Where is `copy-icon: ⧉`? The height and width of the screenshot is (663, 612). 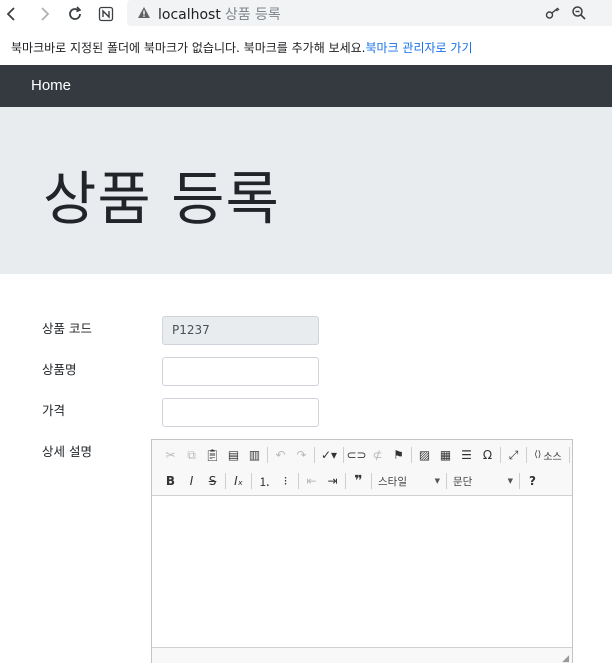
copy-icon: ⧉ is located at coordinates (191, 455).